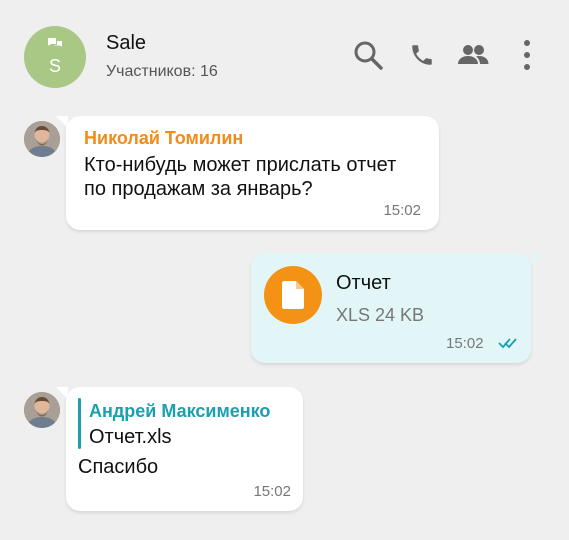  I want to click on phone-icon, so click(422, 55).